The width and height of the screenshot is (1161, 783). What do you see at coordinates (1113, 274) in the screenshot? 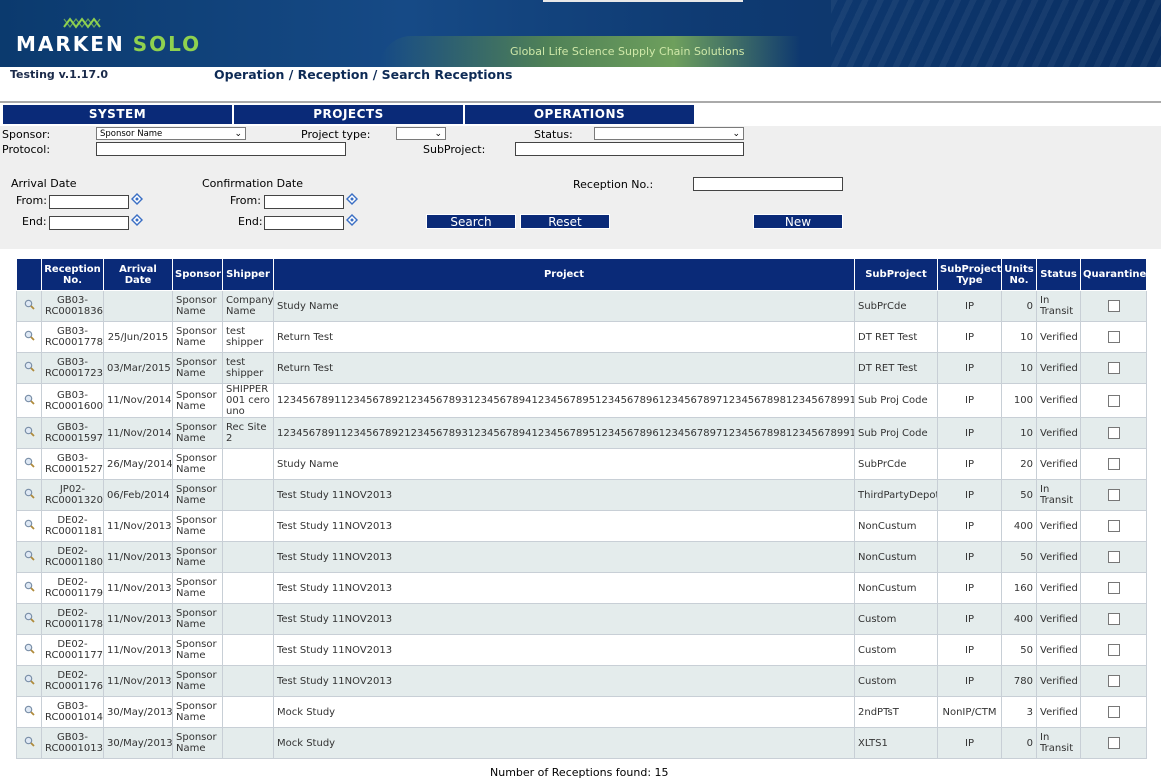
I see `header-quarantine: Quarantine` at bounding box center [1113, 274].